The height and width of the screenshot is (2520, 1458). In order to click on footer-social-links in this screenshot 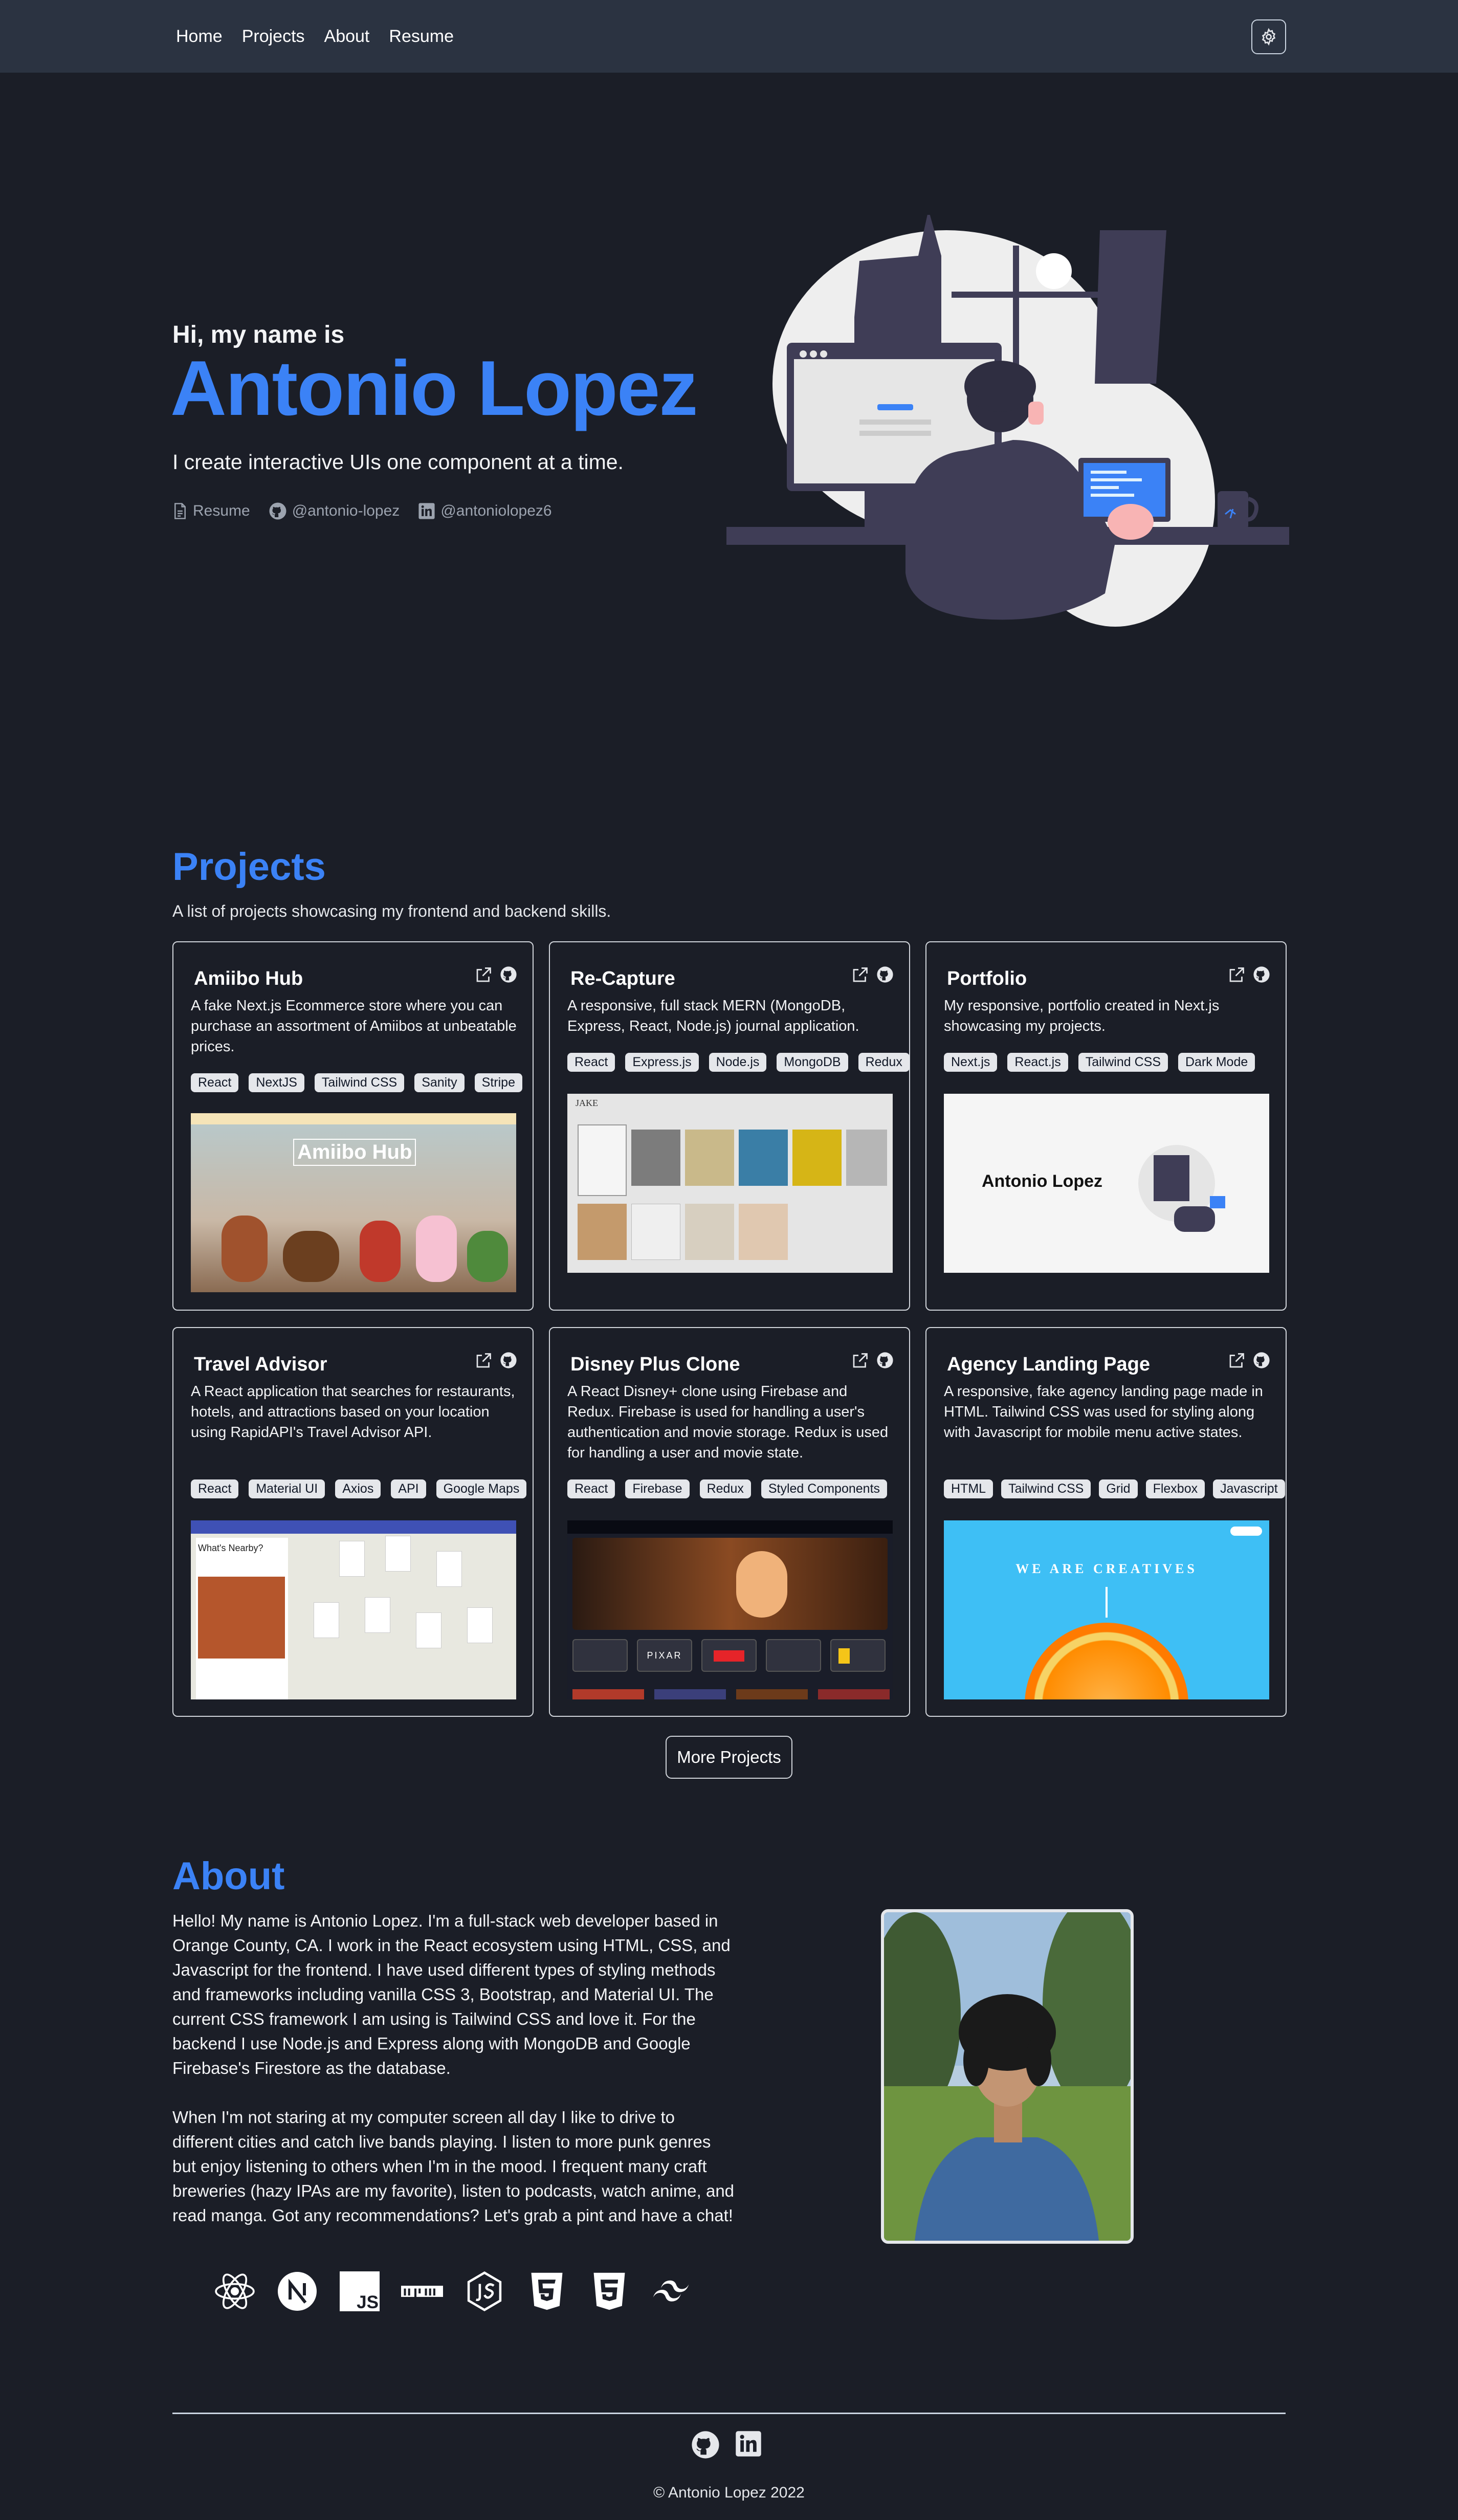, I will do `click(726, 2445)`.